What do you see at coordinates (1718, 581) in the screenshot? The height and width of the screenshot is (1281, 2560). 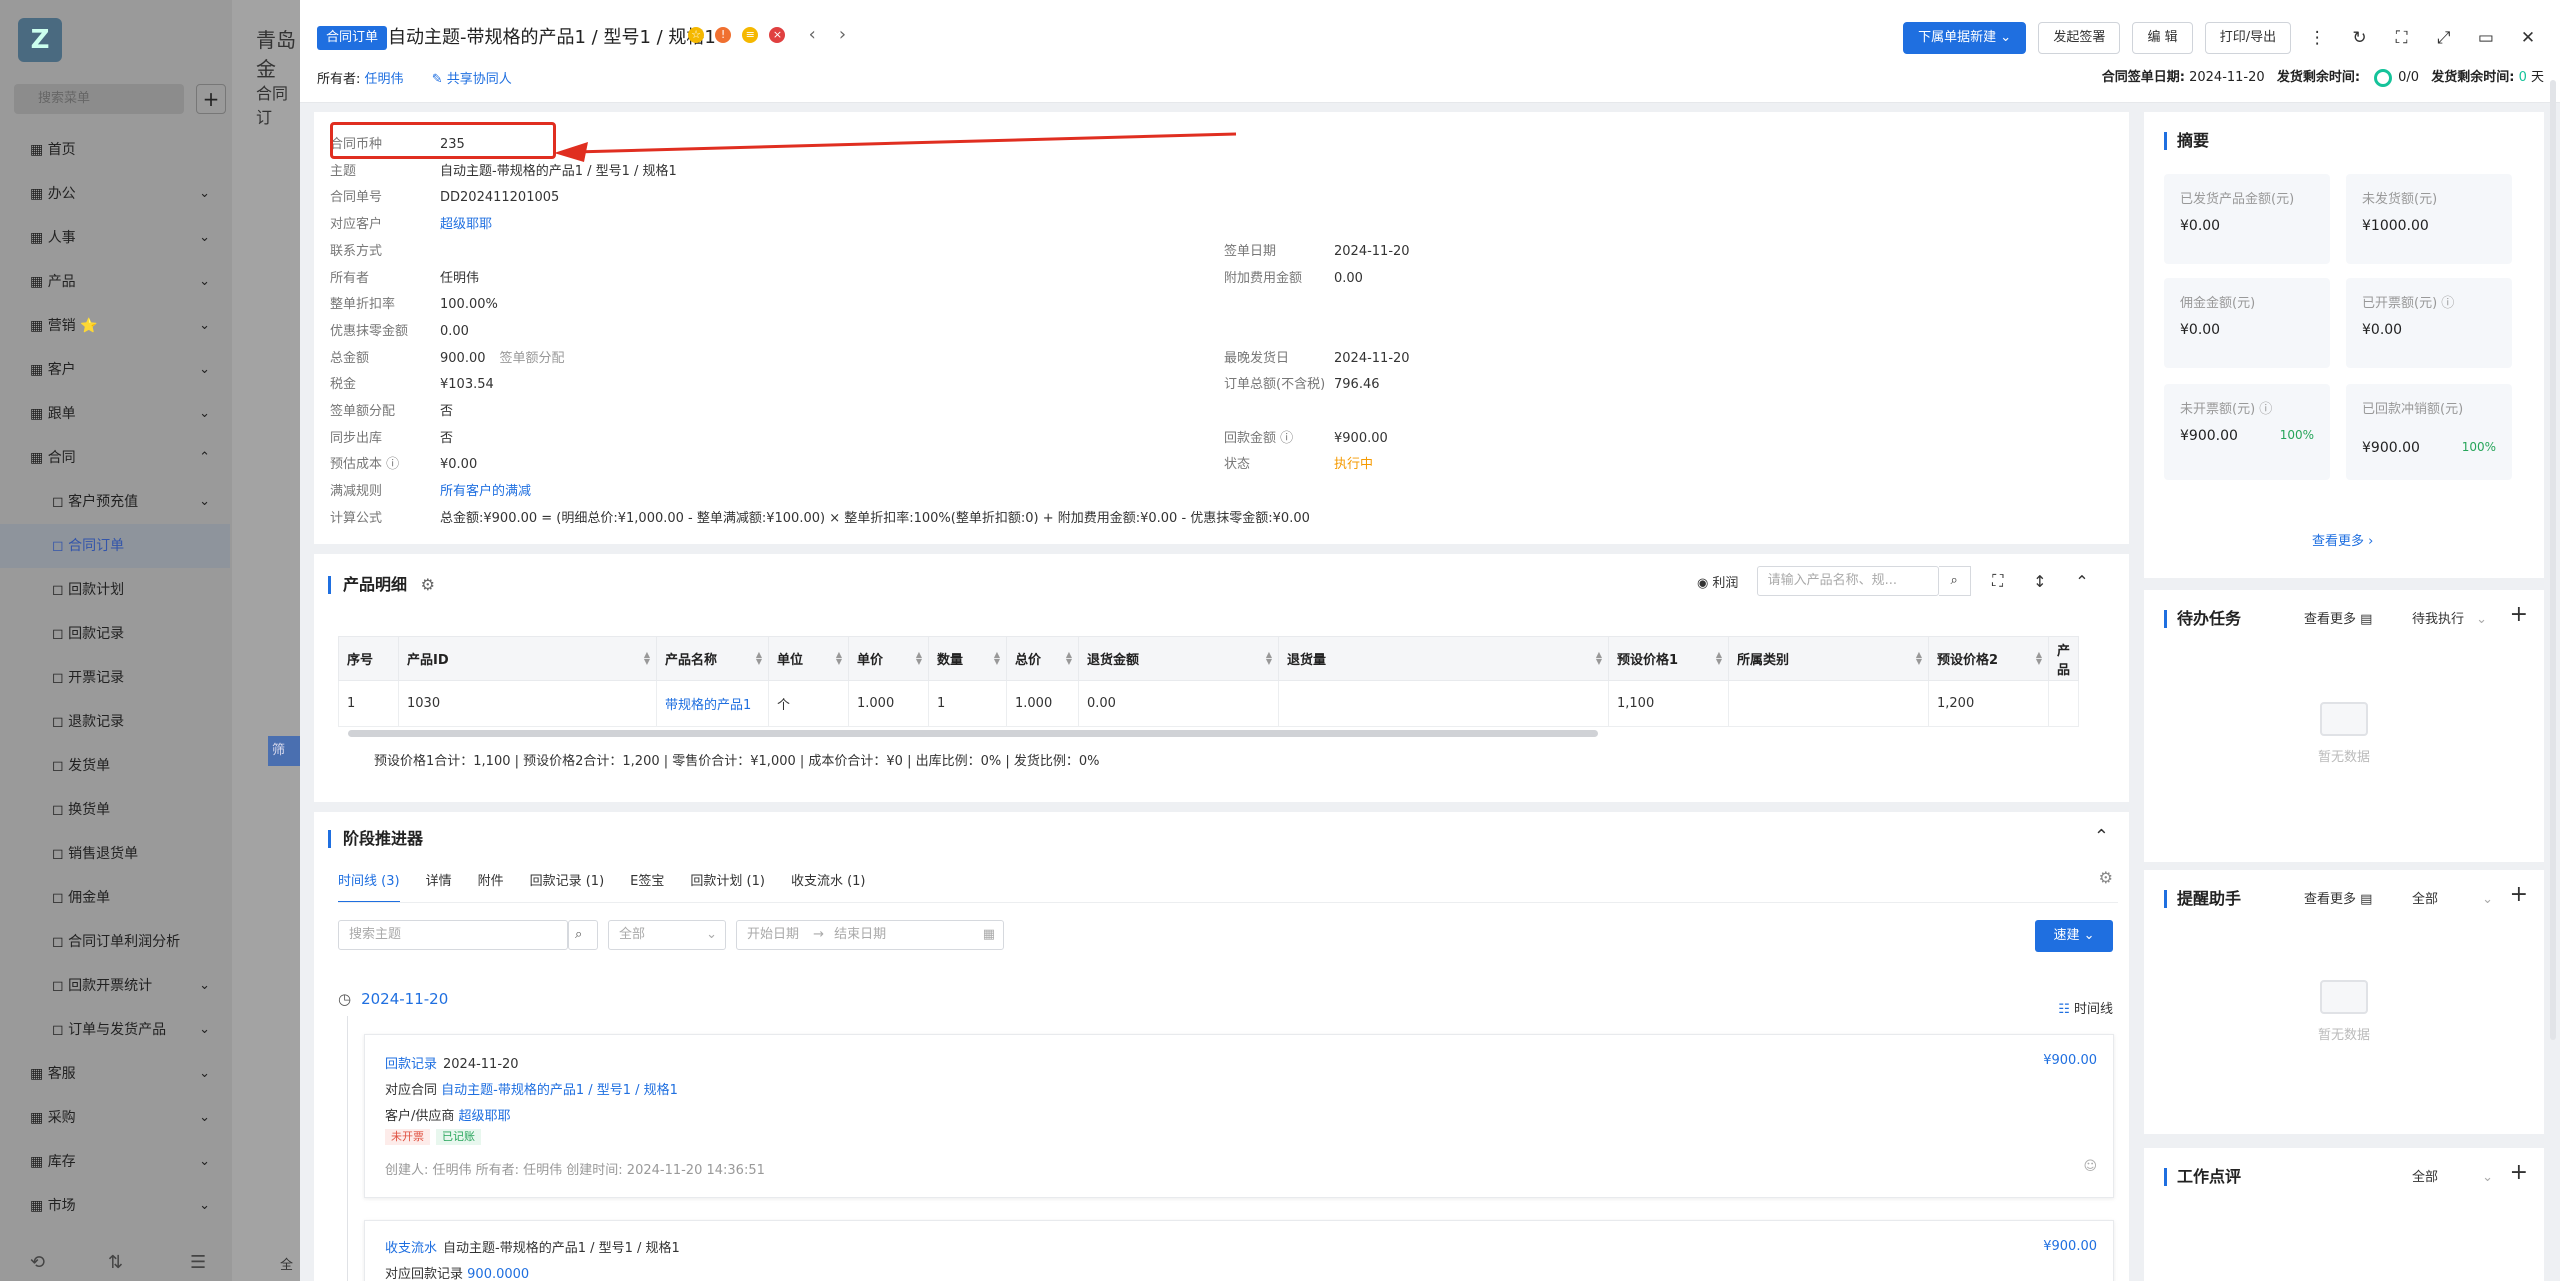 I see `profit-radio: ◉ 利润` at bounding box center [1718, 581].